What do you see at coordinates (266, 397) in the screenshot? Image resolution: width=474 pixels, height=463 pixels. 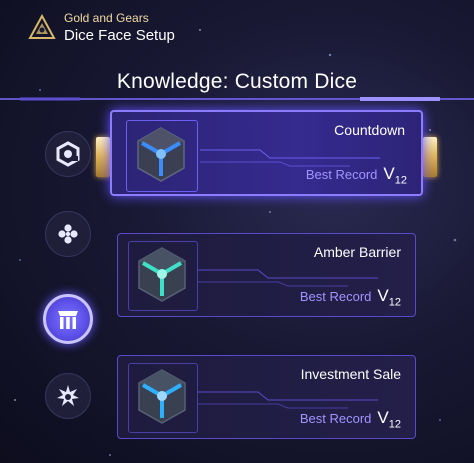 I see `dice-card-investment-sale: Investment Sale Best Record V12` at bounding box center [266, 397].